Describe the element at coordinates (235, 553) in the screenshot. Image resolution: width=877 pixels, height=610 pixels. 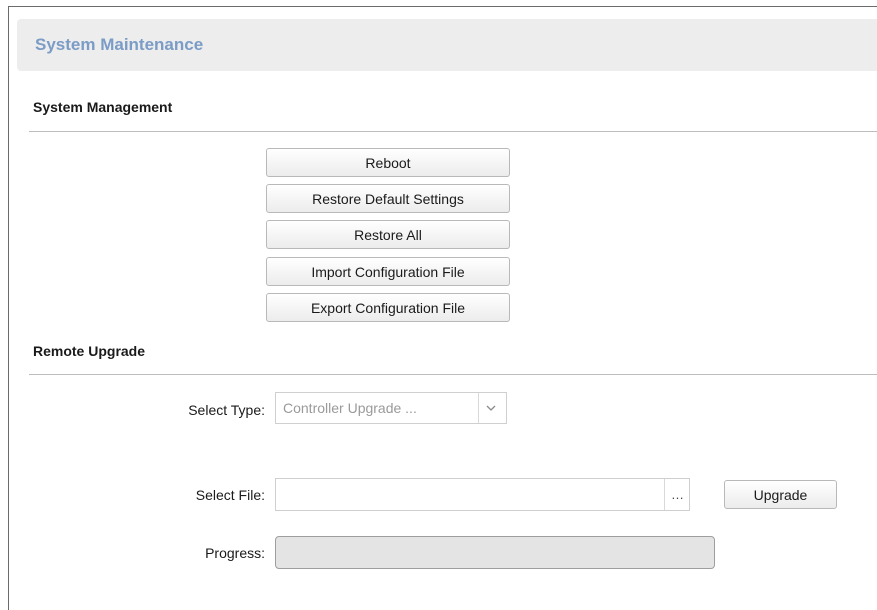
I see `progress-label: Progress:` at that location.